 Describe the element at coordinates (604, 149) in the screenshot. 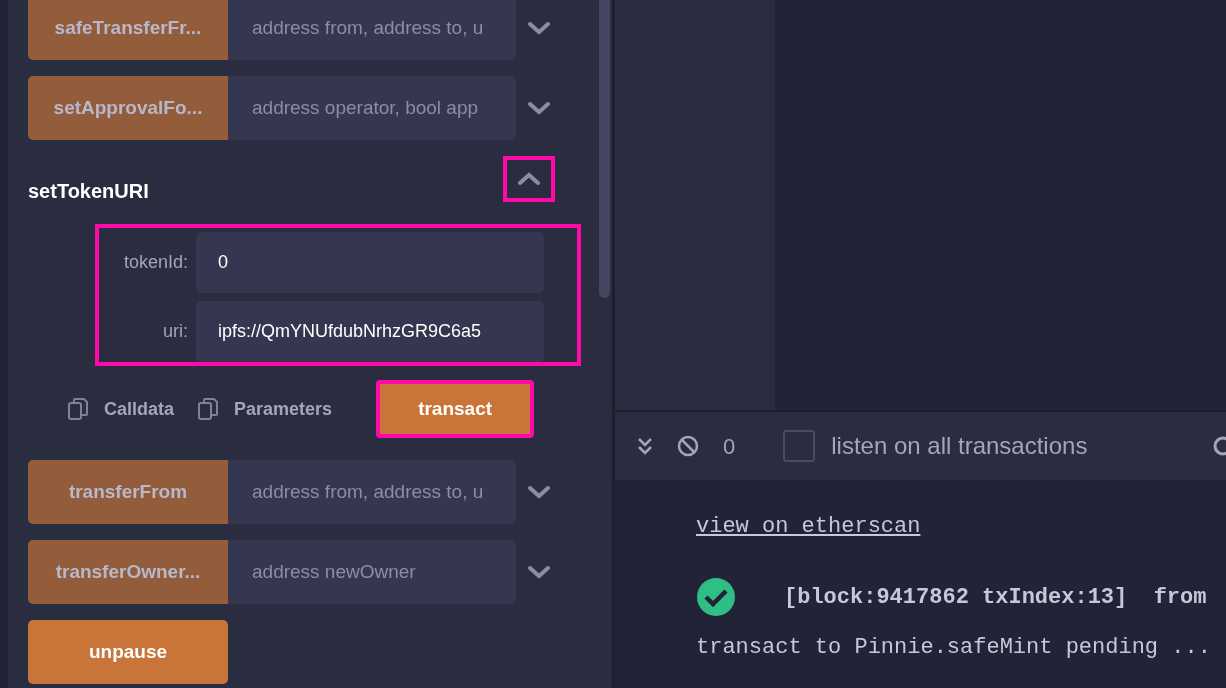

I see `scrollbar-thumb` at that location.